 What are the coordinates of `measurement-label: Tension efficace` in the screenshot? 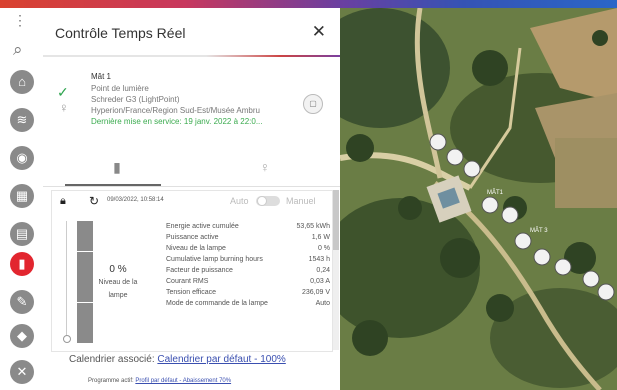 It's located at (191, 292).